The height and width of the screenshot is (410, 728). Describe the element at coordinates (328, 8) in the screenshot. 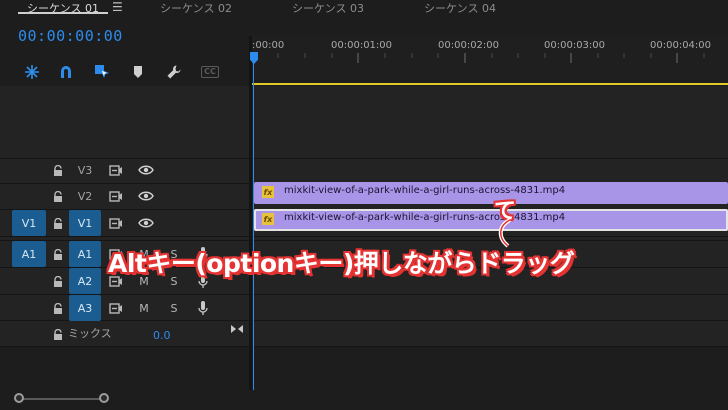

I see `tab-sequence-03: シーケンス 03` at that location.